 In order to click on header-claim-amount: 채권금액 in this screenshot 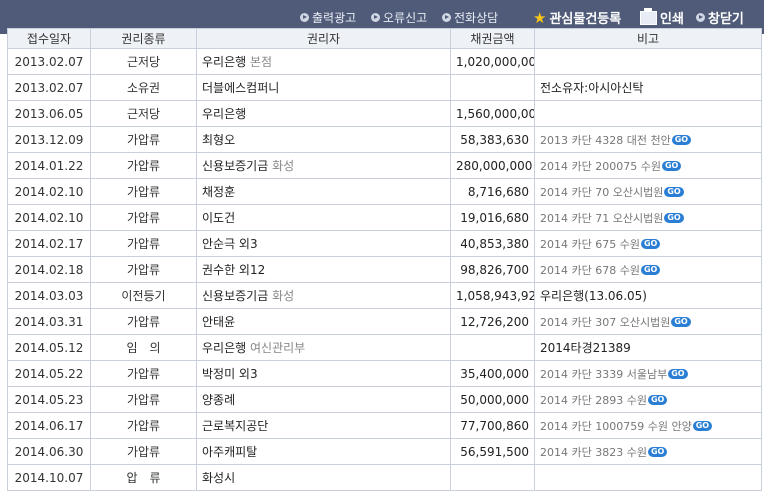, I will do `click(492, 38)`.